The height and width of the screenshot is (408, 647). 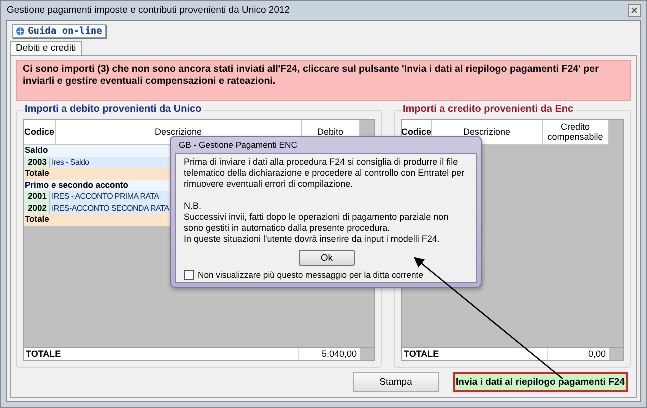 What do you see at coordinates (110, 208) in the screenshot?
I see `table-cell-text: IRES-ACCONTO SECONDA RATA` at bounding box center [110, 208].